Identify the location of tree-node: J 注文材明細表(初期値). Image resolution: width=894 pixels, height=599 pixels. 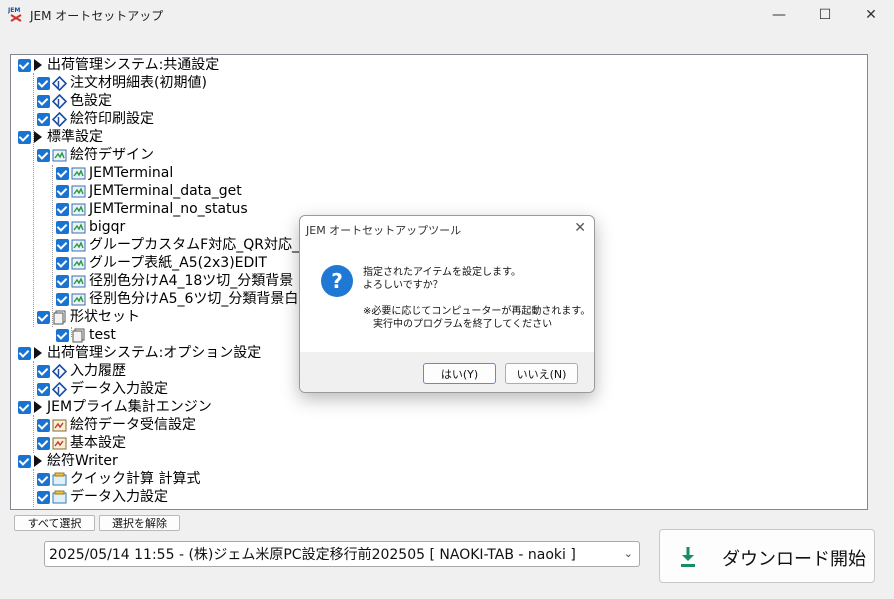
(122, 83).